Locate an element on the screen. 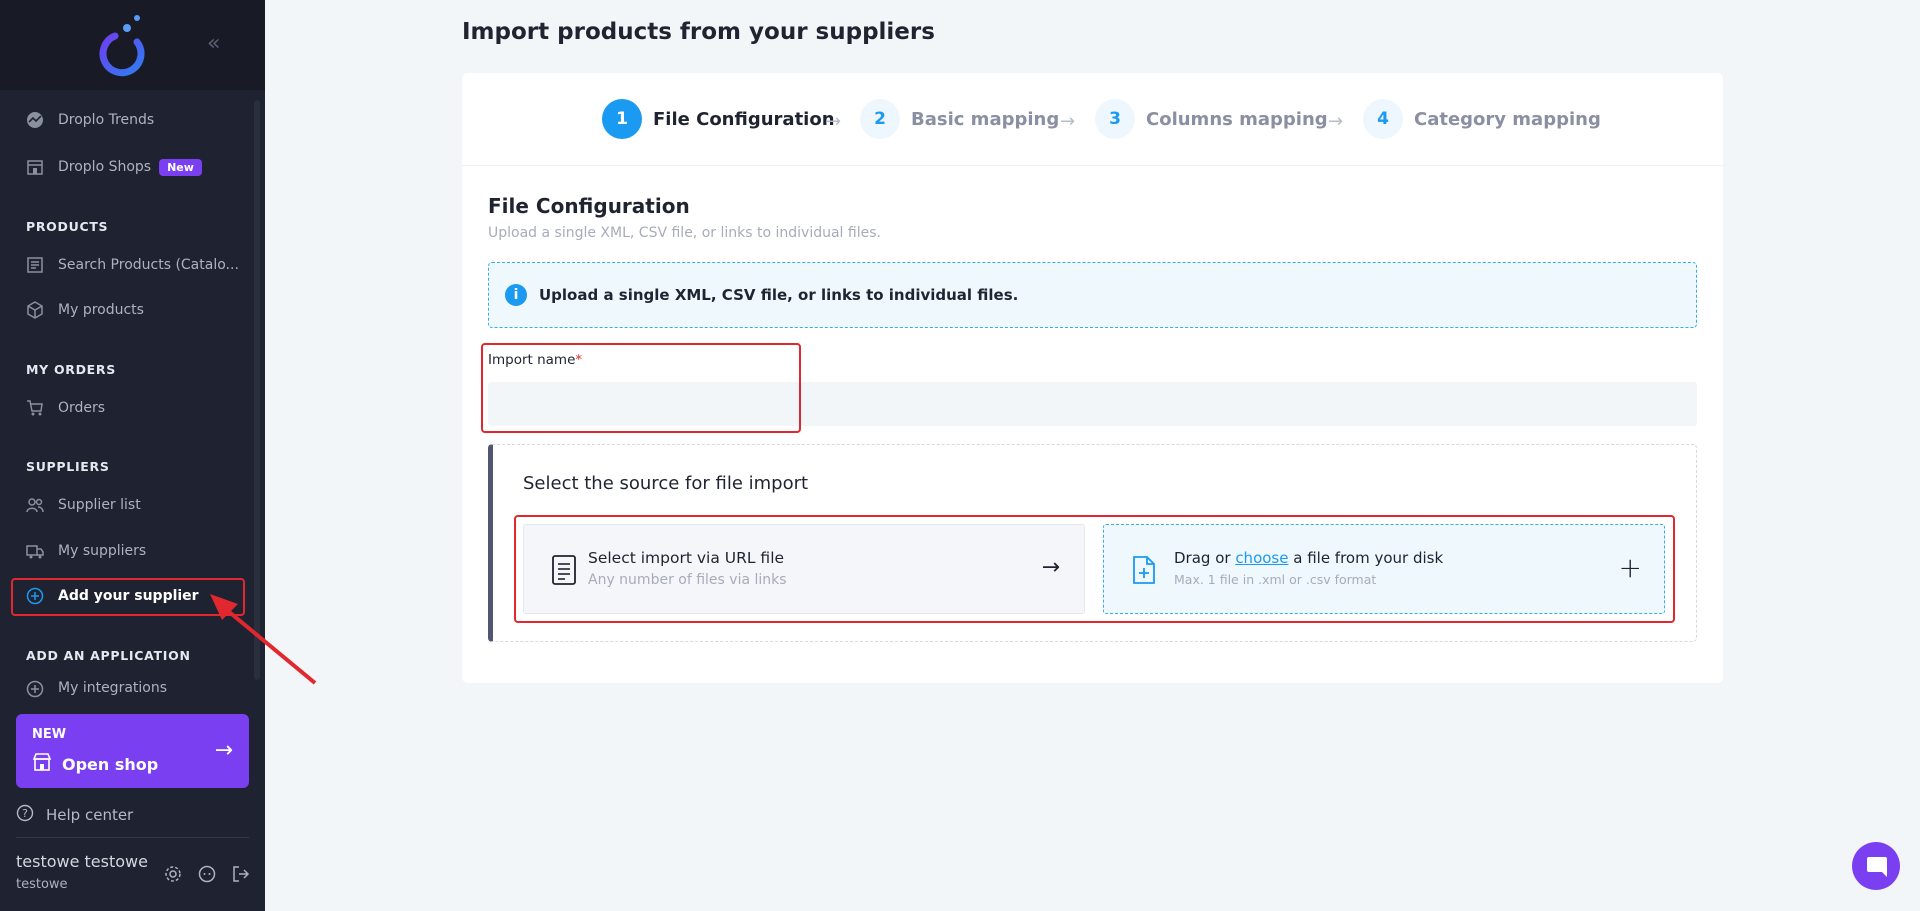 The image size is (1920, 911). gear-icon is located at coordinates (173, 874).